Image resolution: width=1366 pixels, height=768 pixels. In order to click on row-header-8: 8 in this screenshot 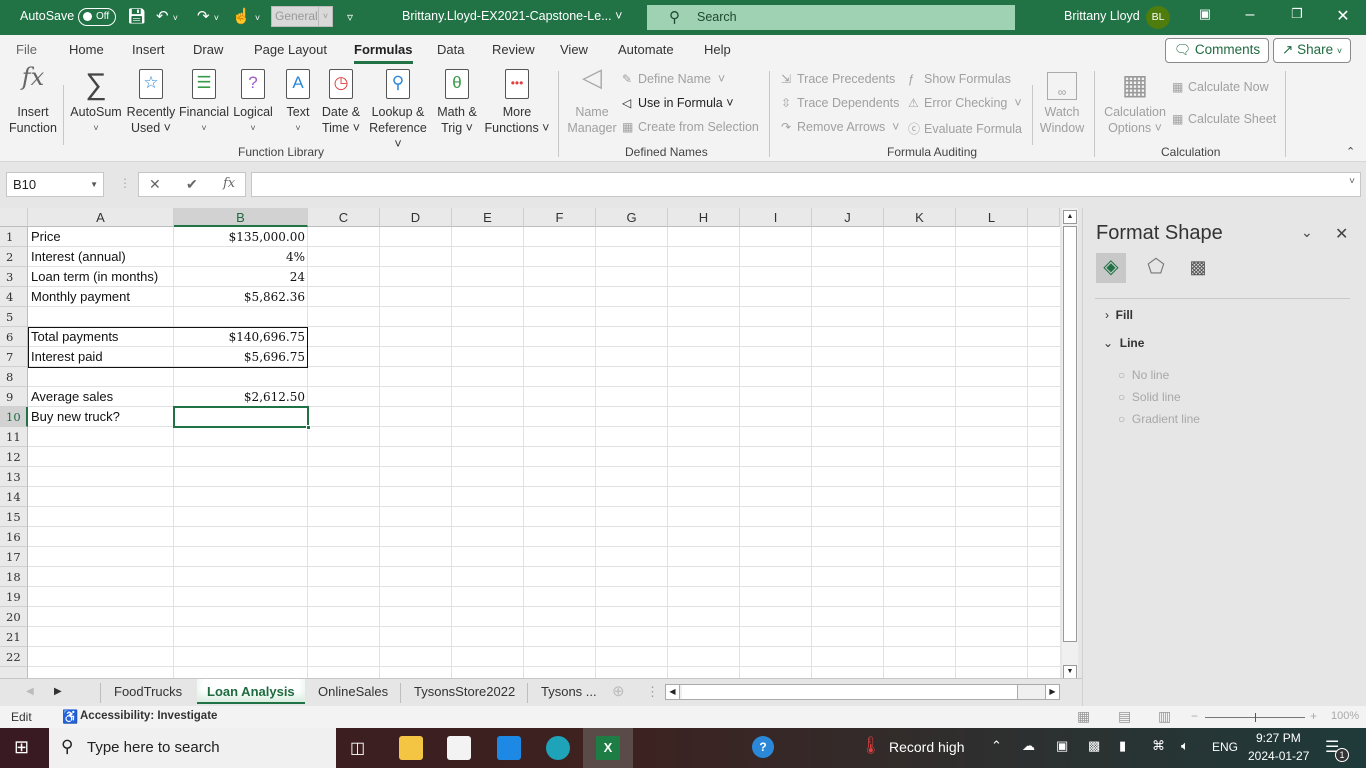, I will do `click(14, 377)`.